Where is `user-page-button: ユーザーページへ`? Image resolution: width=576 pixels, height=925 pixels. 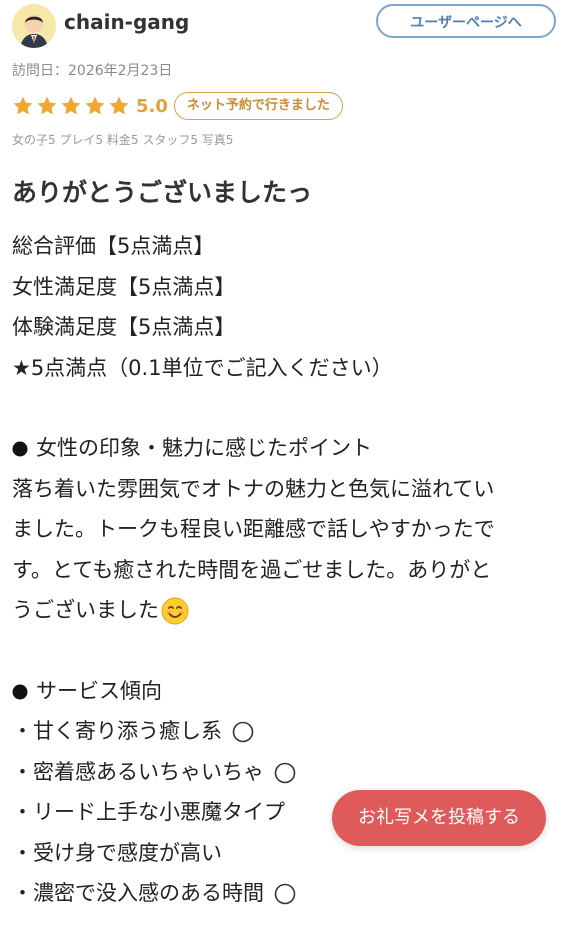
user-page-button: ユーザーページへ is located at coordinates (466, 21).